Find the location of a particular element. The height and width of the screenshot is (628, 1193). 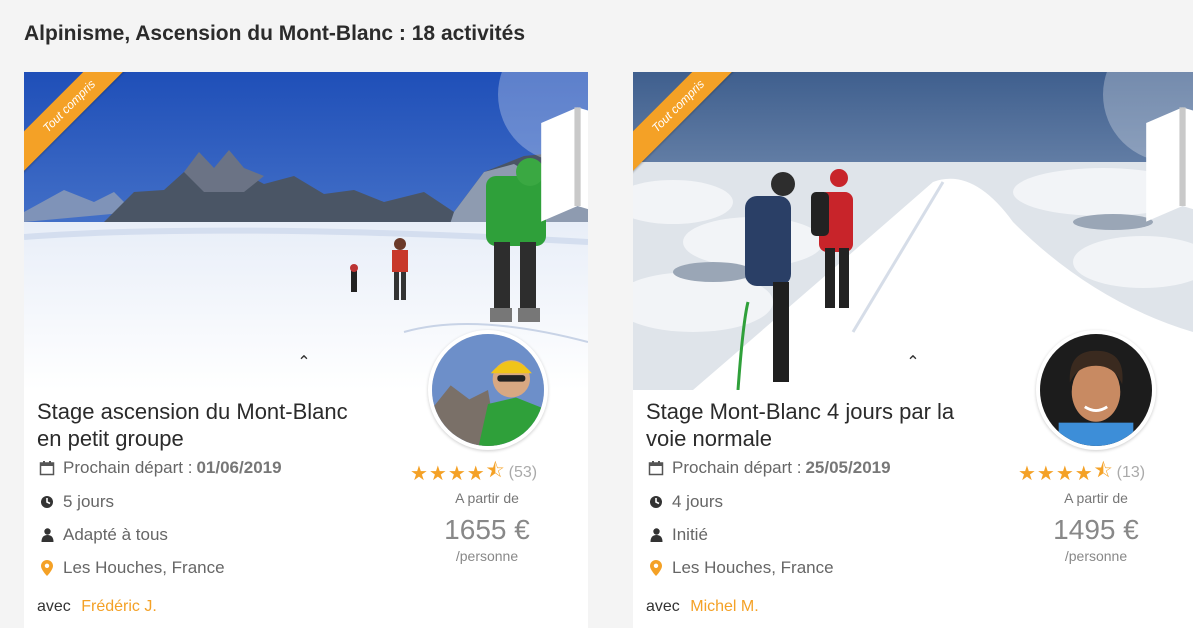

guide: avec Michel M. is located at coordinates (702, 607).